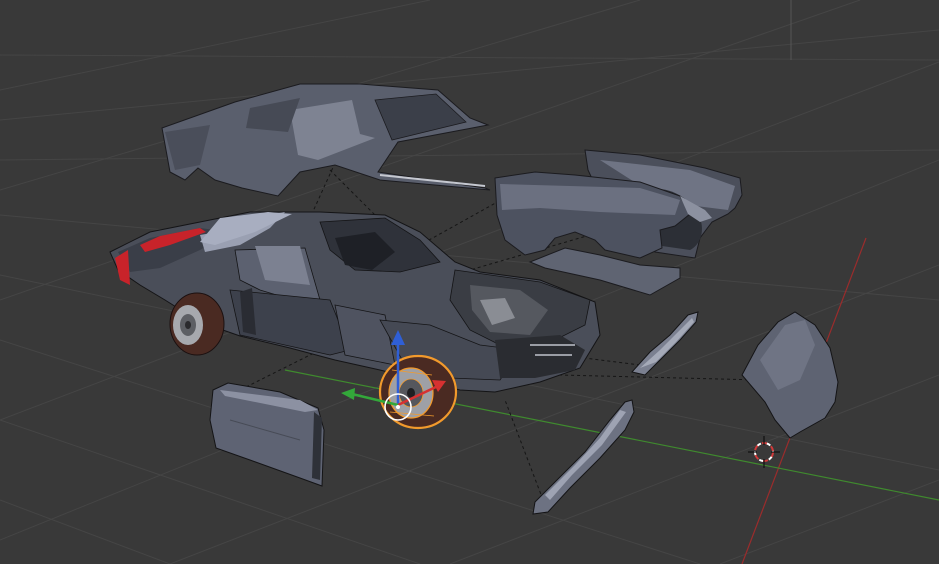 The height and width of the screenshot is (564, 939). I want to click on door-panel, so click(267, 434).